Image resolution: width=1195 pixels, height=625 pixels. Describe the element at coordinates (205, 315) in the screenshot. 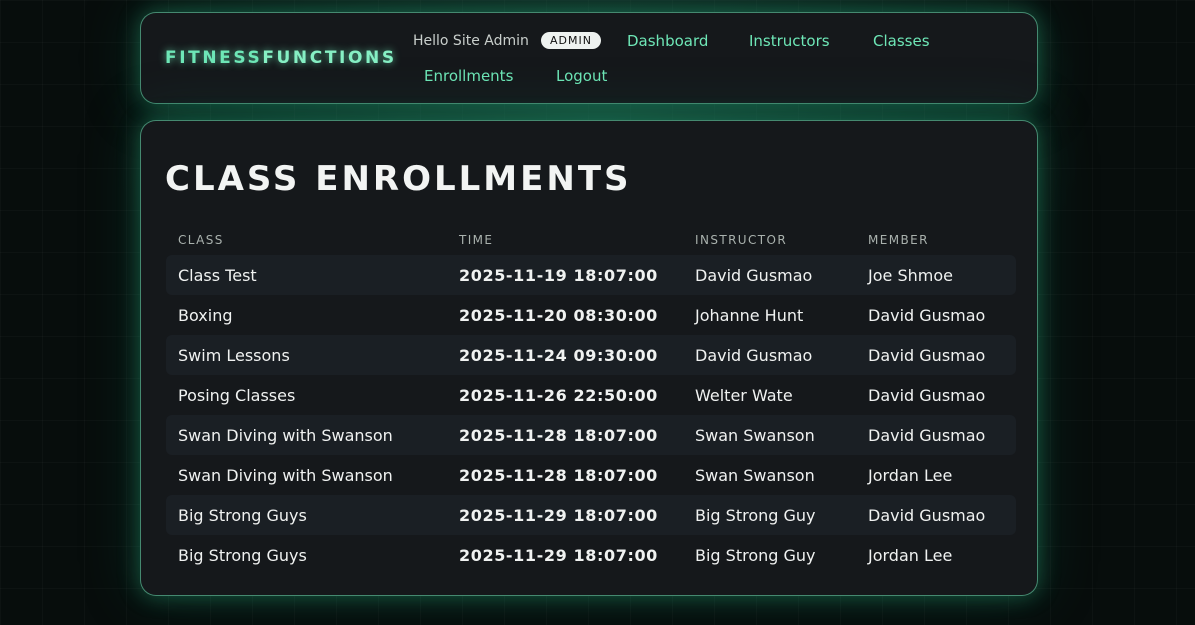

I see `cell-class: Boxing` at that location.